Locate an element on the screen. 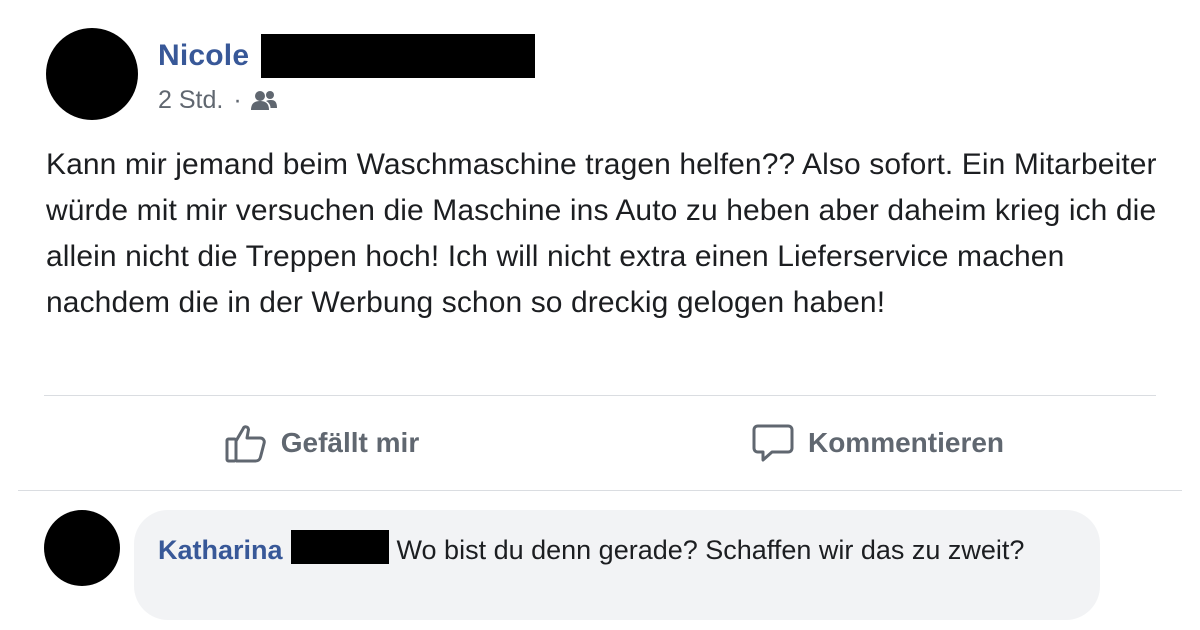 The width and height of the screenshot is (1200, 630). post-meta: 2 Std. · is located at coordinates (218, 100).